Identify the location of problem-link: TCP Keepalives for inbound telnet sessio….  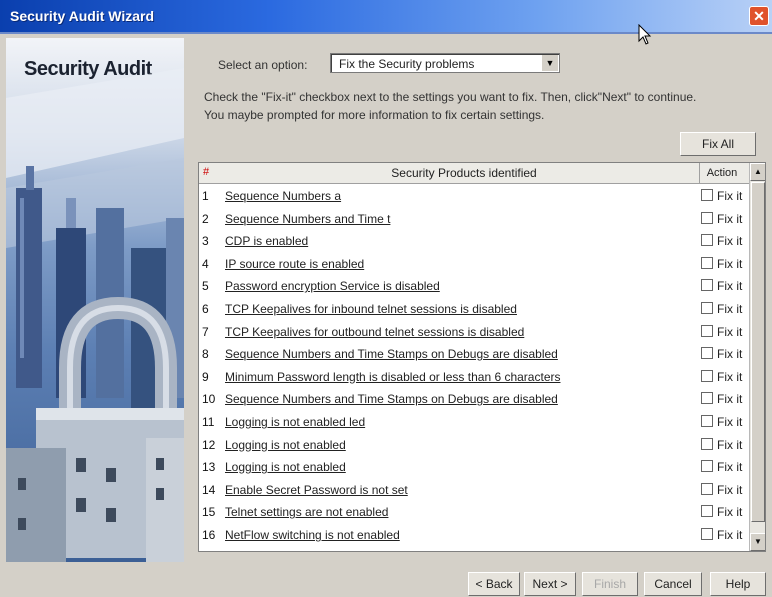
(371, 309).